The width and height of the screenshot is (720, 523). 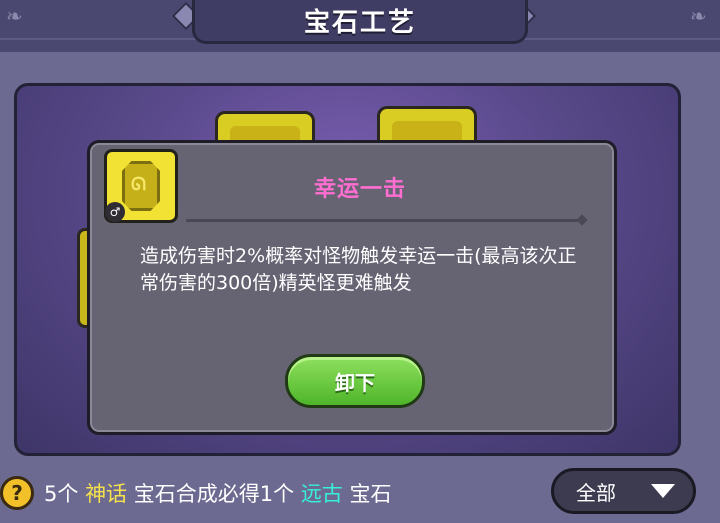 What do you see at coordinates (106, 494) in the screenshot?
I see `hint-mythic: 神话` at bounding box center [106, 494].